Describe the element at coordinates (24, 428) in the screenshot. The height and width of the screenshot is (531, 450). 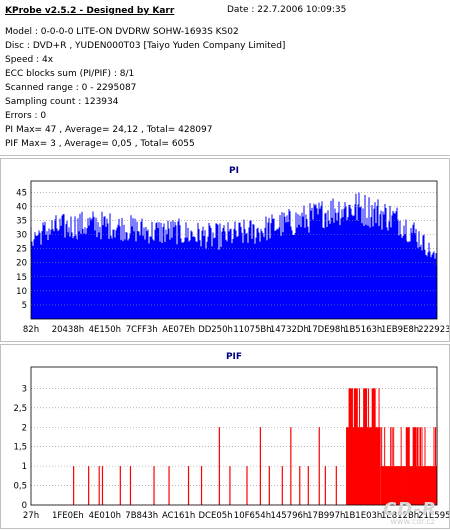
I see `y-tick-label: 2` at that location.